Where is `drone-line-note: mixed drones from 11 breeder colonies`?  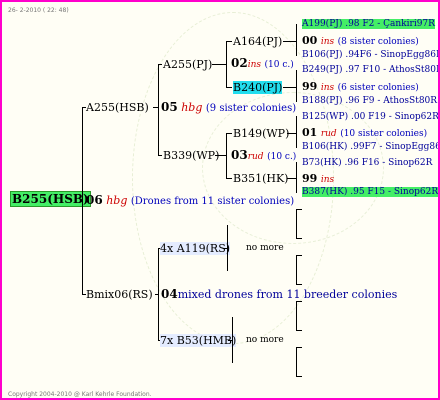
drone-line-note: mixed drones from 11 breeder colonies is located at coordinates (287, 294).